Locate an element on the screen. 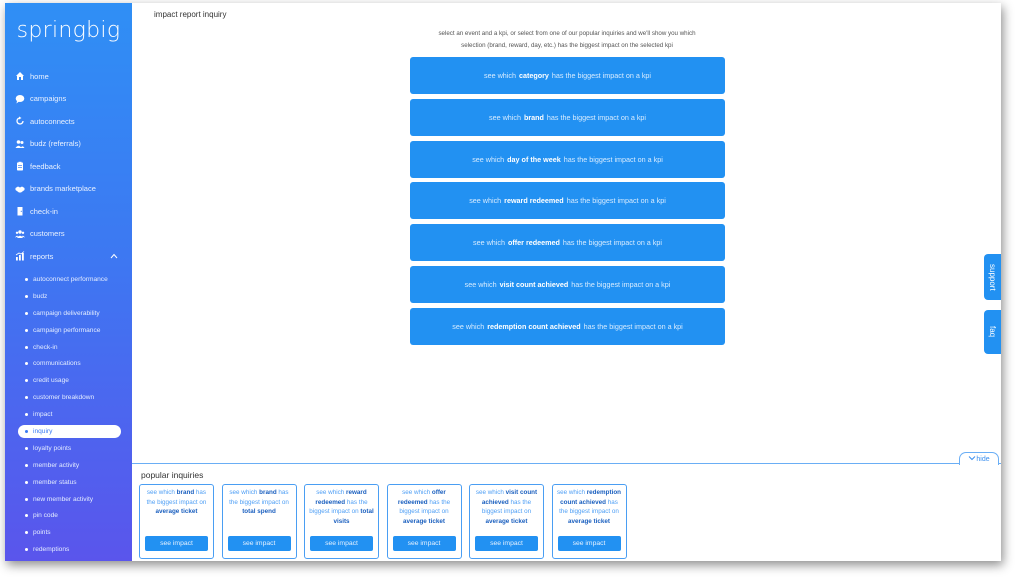  sidebar-item-label: budz (referrals) is located at coordinates (55, 144).